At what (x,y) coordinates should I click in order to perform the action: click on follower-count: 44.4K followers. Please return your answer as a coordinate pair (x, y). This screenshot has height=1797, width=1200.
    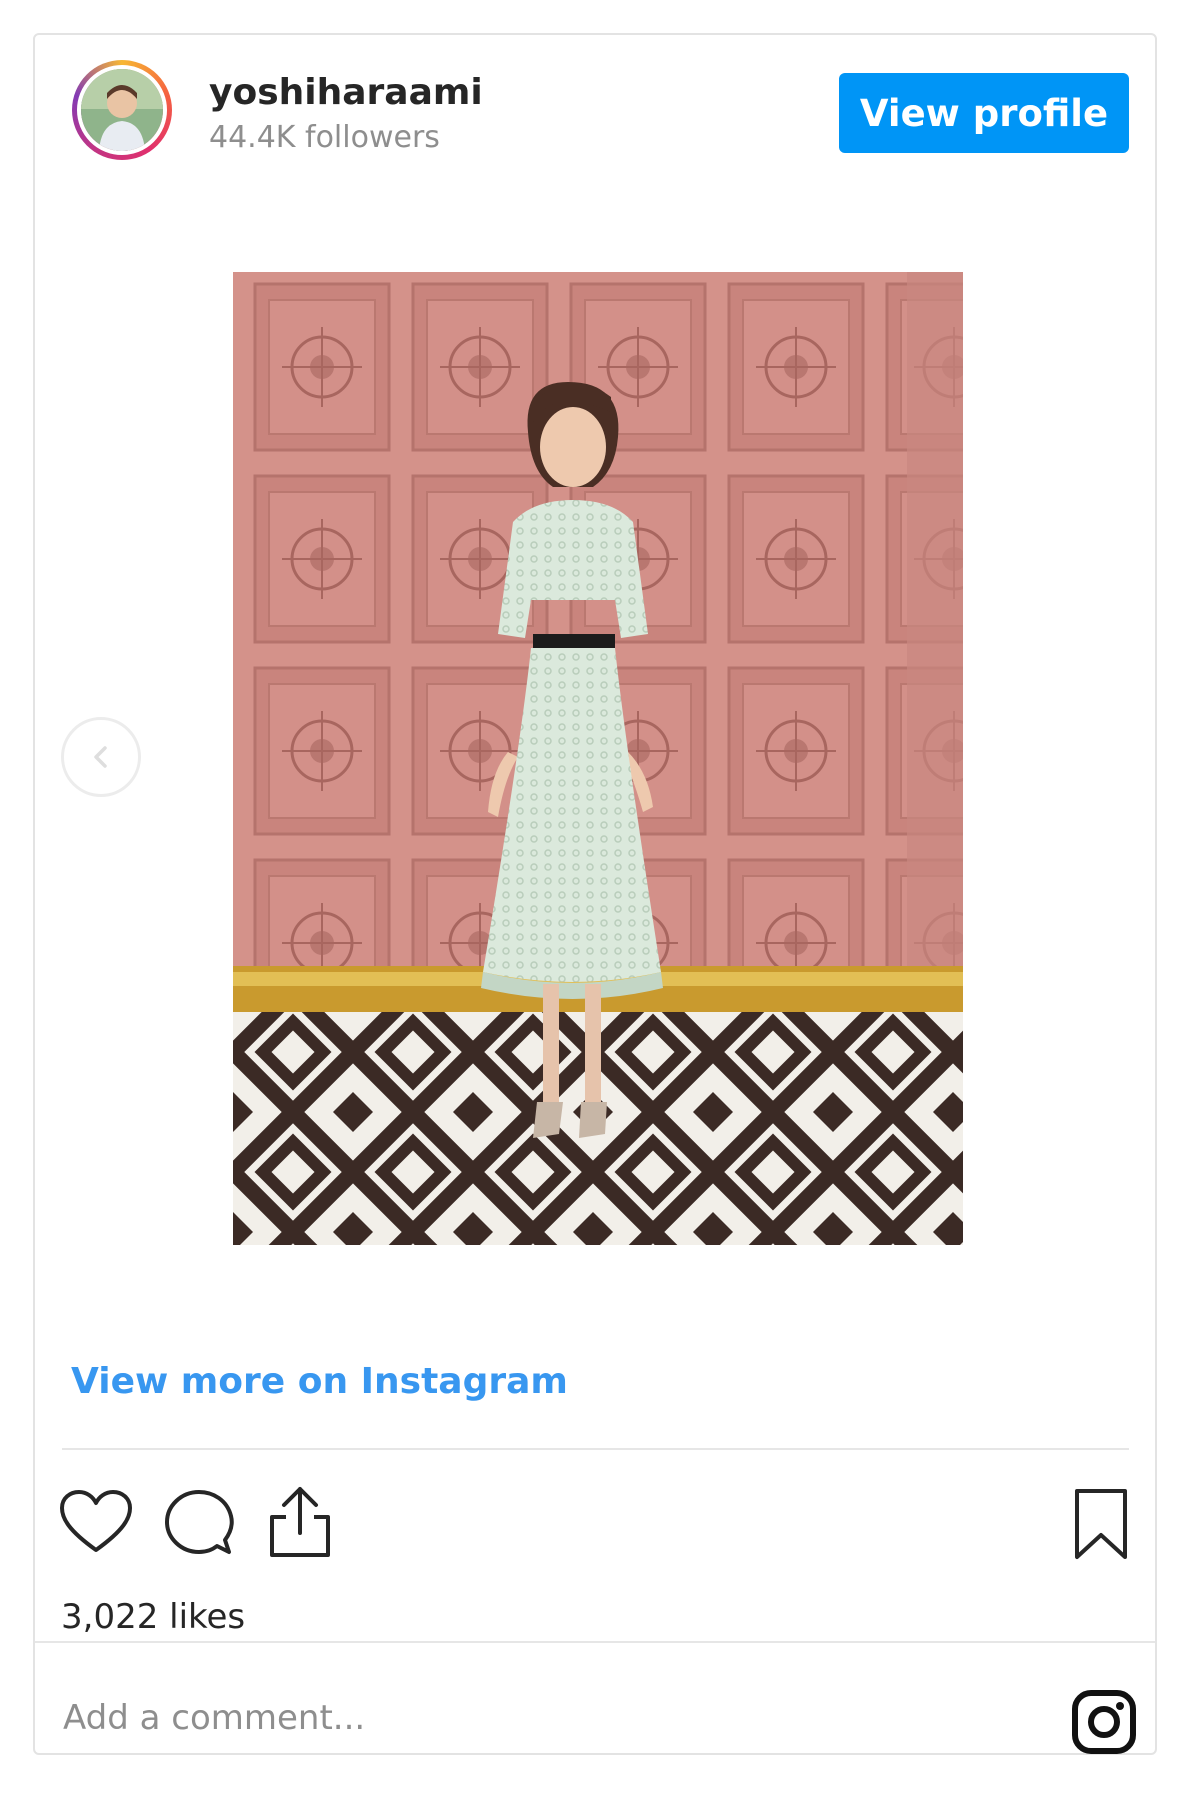
    Looking at the image, I should click on (324, 137).